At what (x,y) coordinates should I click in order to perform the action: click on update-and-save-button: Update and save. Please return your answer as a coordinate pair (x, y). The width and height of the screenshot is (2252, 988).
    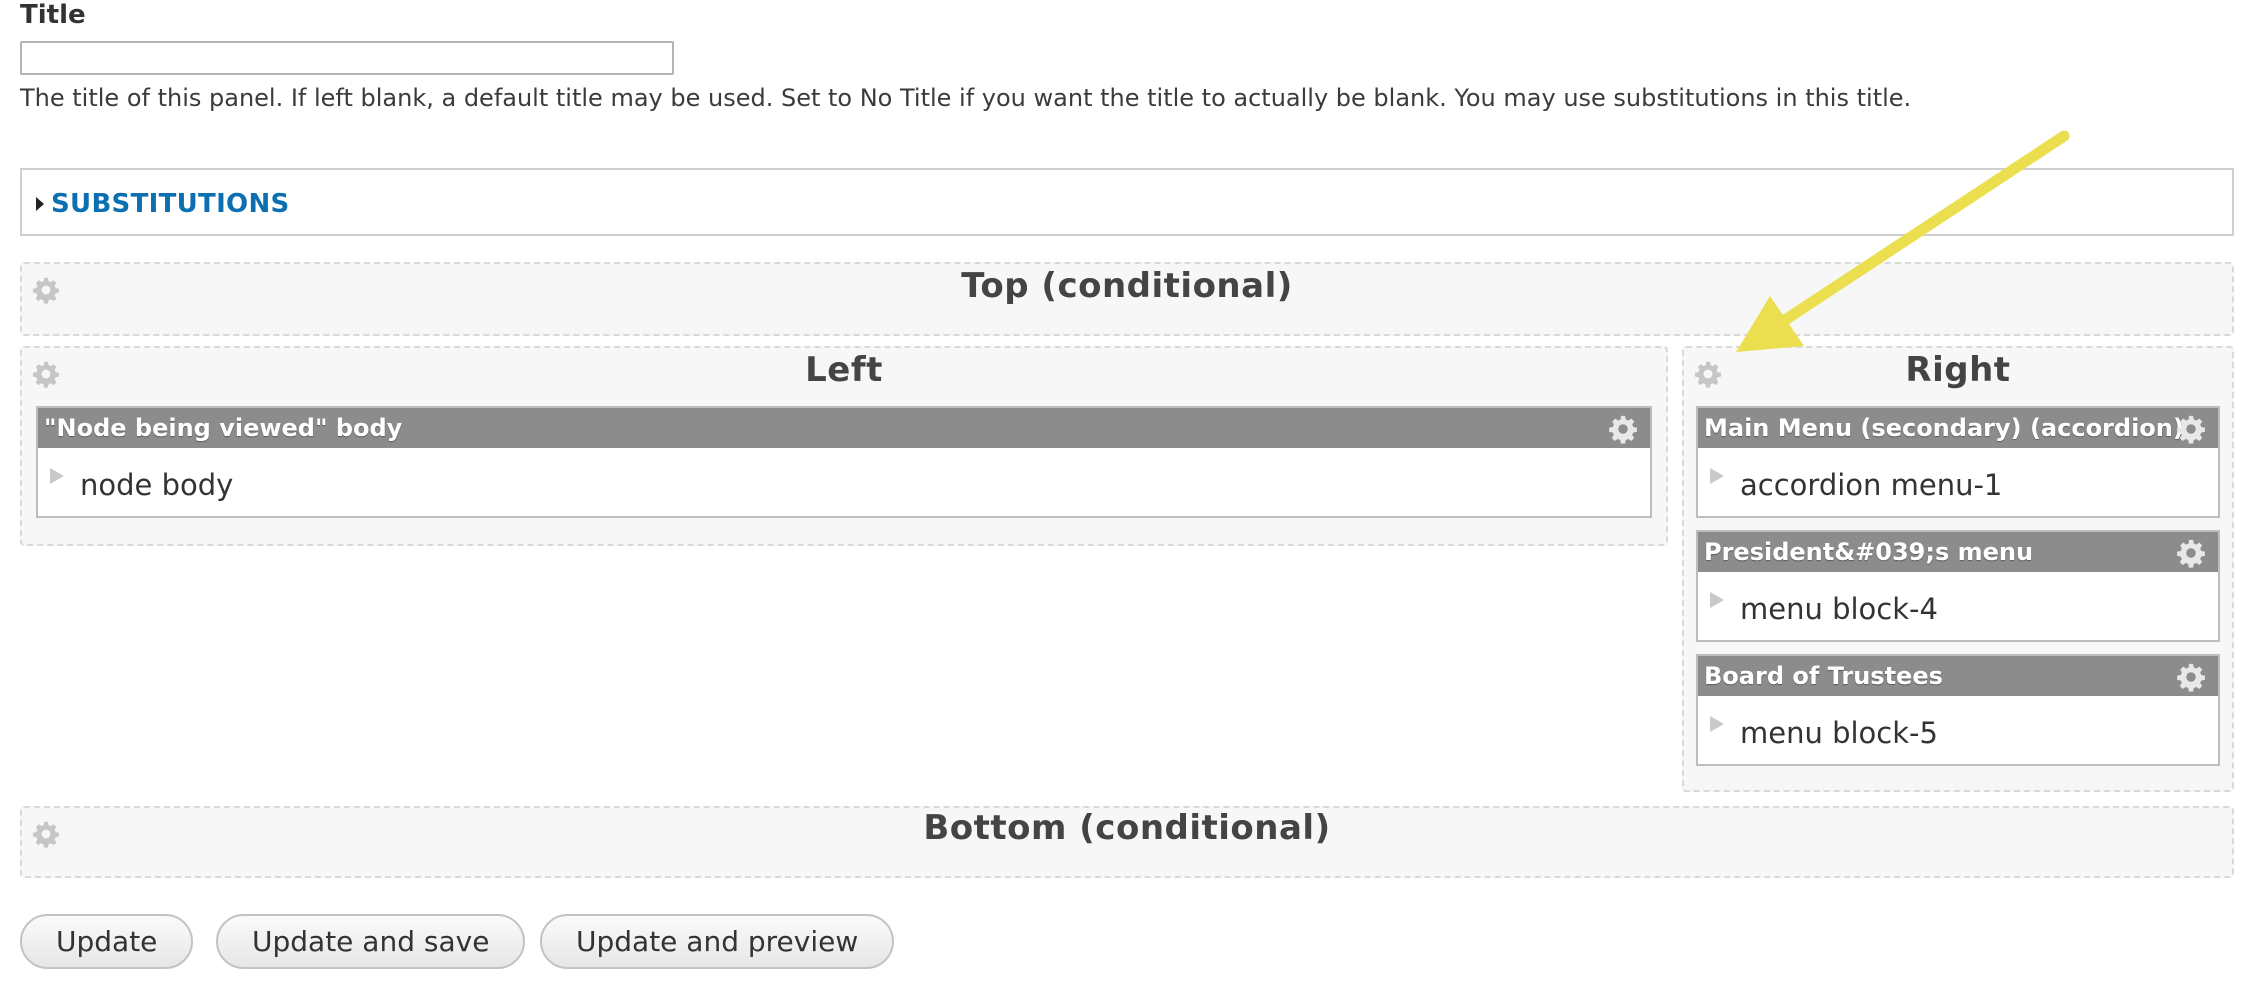
    Looking at the image, I should click on (371, 941).